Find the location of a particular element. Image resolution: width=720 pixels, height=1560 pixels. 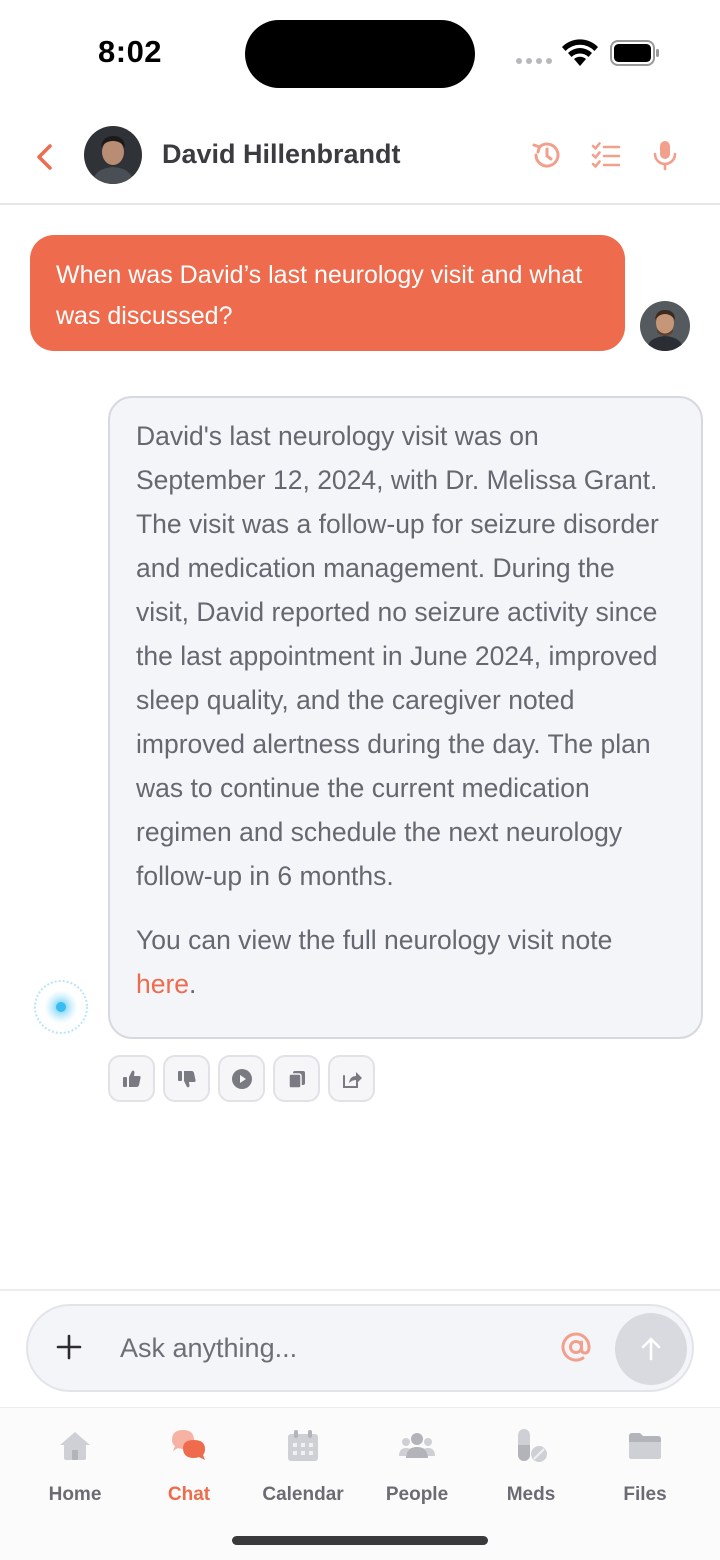

tab-calendar: Calendar is located at coordinates (303, 1466).